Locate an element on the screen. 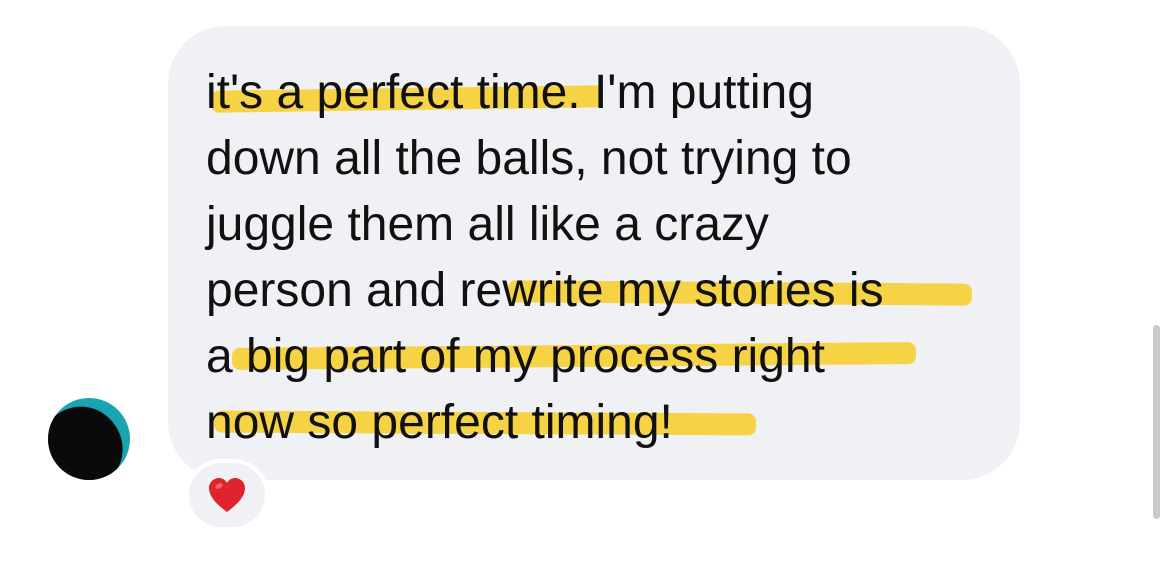  avatar is located at coordinates (89, 439).